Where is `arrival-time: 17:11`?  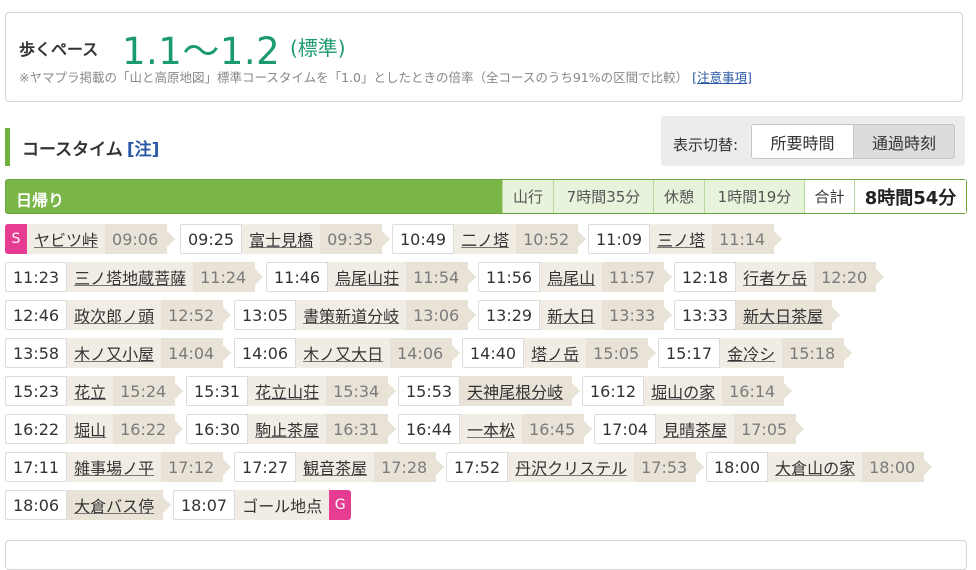
arrival-time: 17:11 is located at coordinates (36, 467).